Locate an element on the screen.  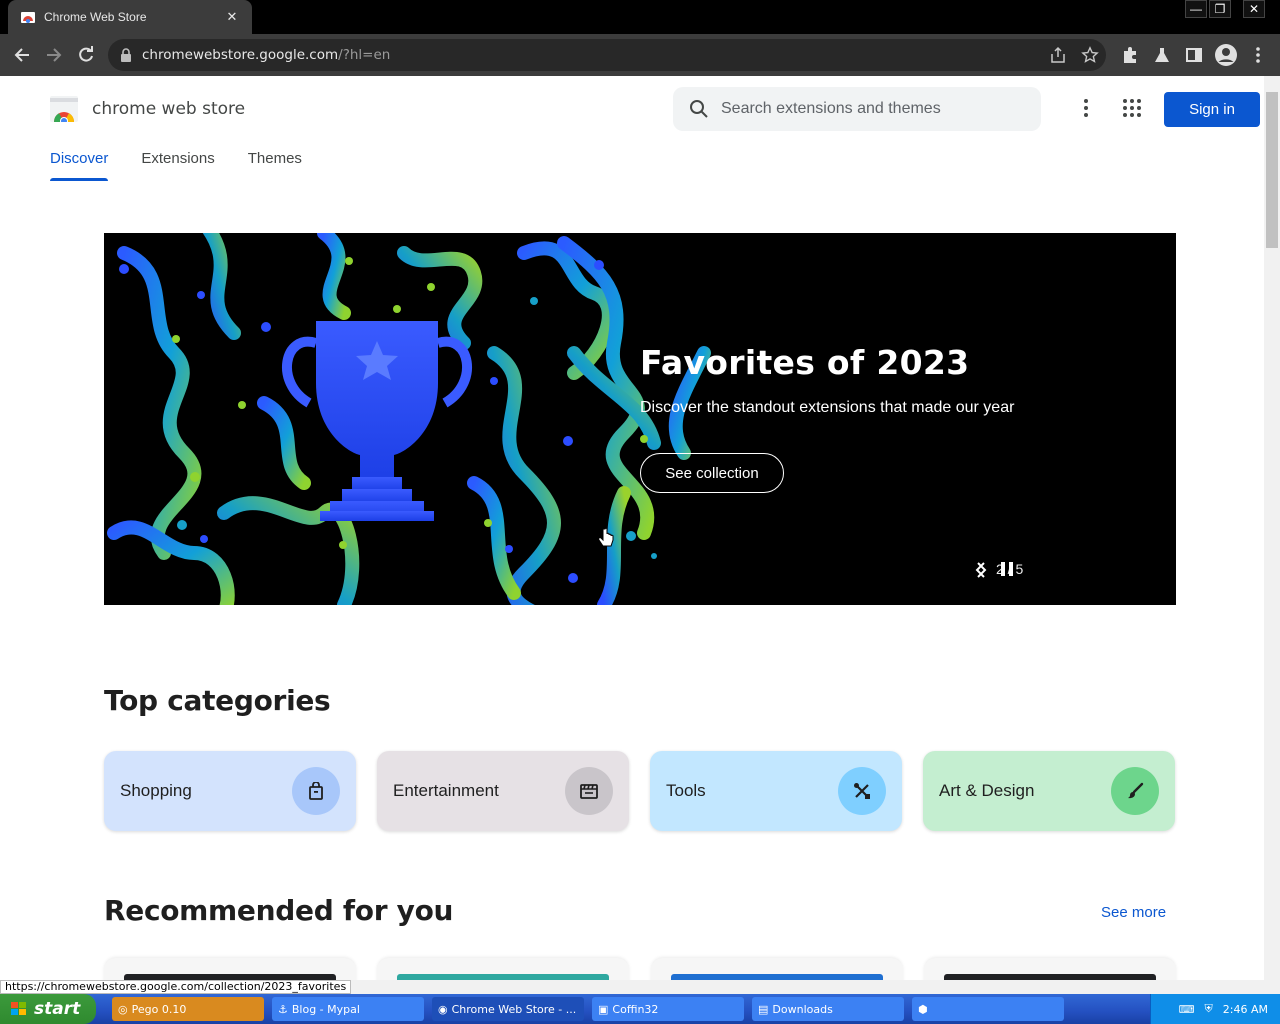
chrome-menu-button is located at coordinates (1258, 55).